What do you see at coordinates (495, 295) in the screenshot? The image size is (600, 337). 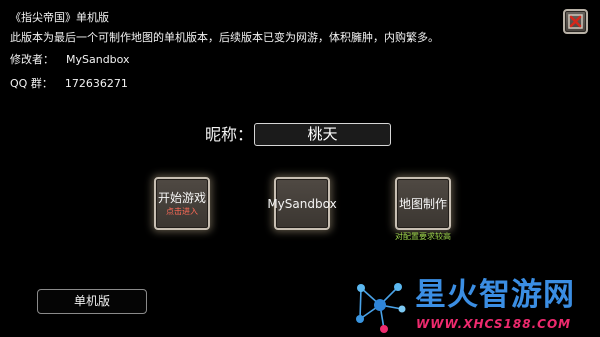 I see `watermark-title: 星火智游网` at bounding box center [495, 295].